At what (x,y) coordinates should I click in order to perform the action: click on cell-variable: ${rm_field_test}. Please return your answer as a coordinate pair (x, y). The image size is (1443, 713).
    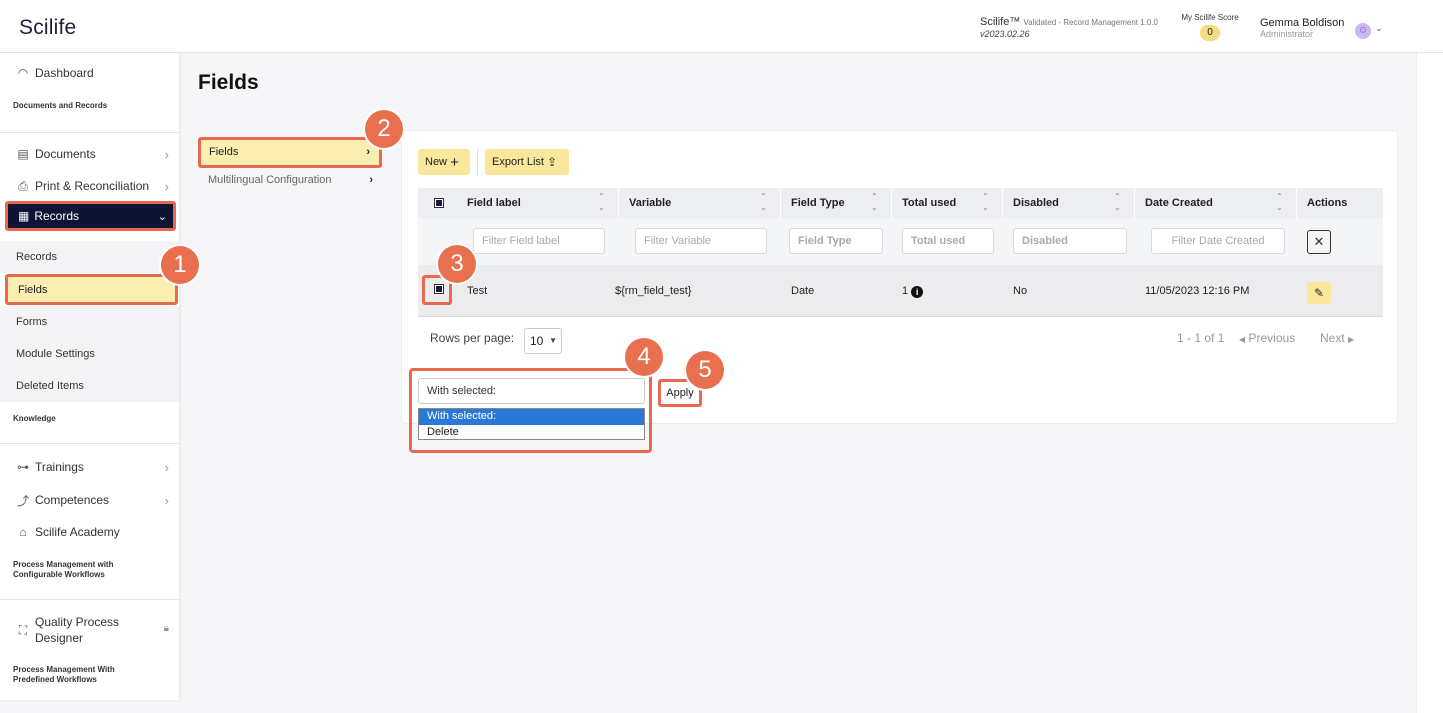
    Looking at the image, I should click on (653, 291).